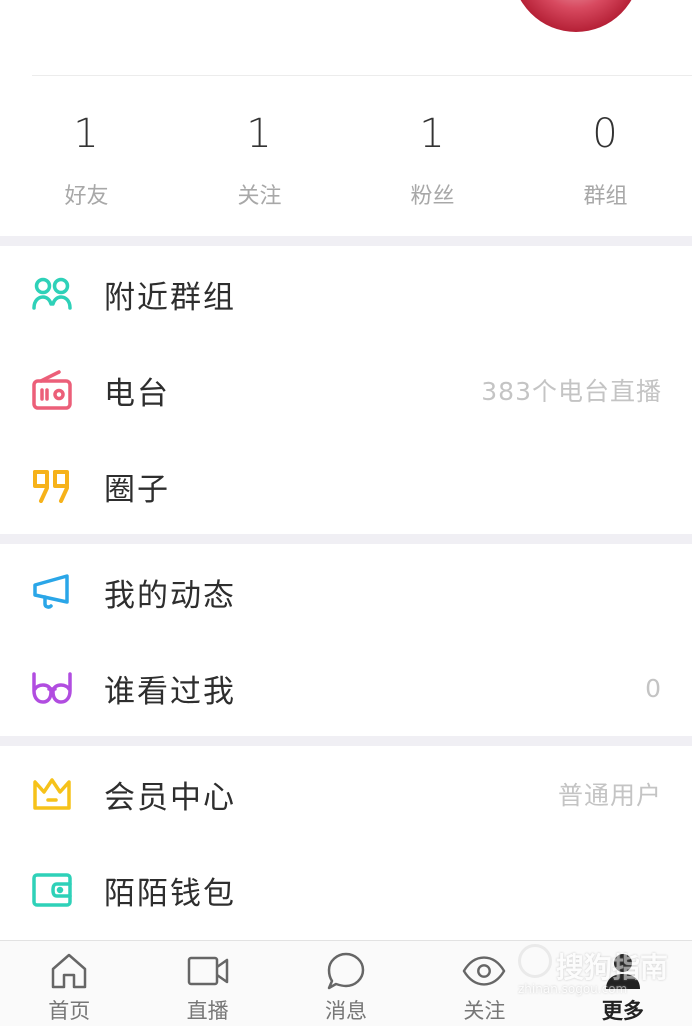  What do you see at coordinates (362, 75) in the screenshot?
I see `divider` at bounding box center [362, 75].